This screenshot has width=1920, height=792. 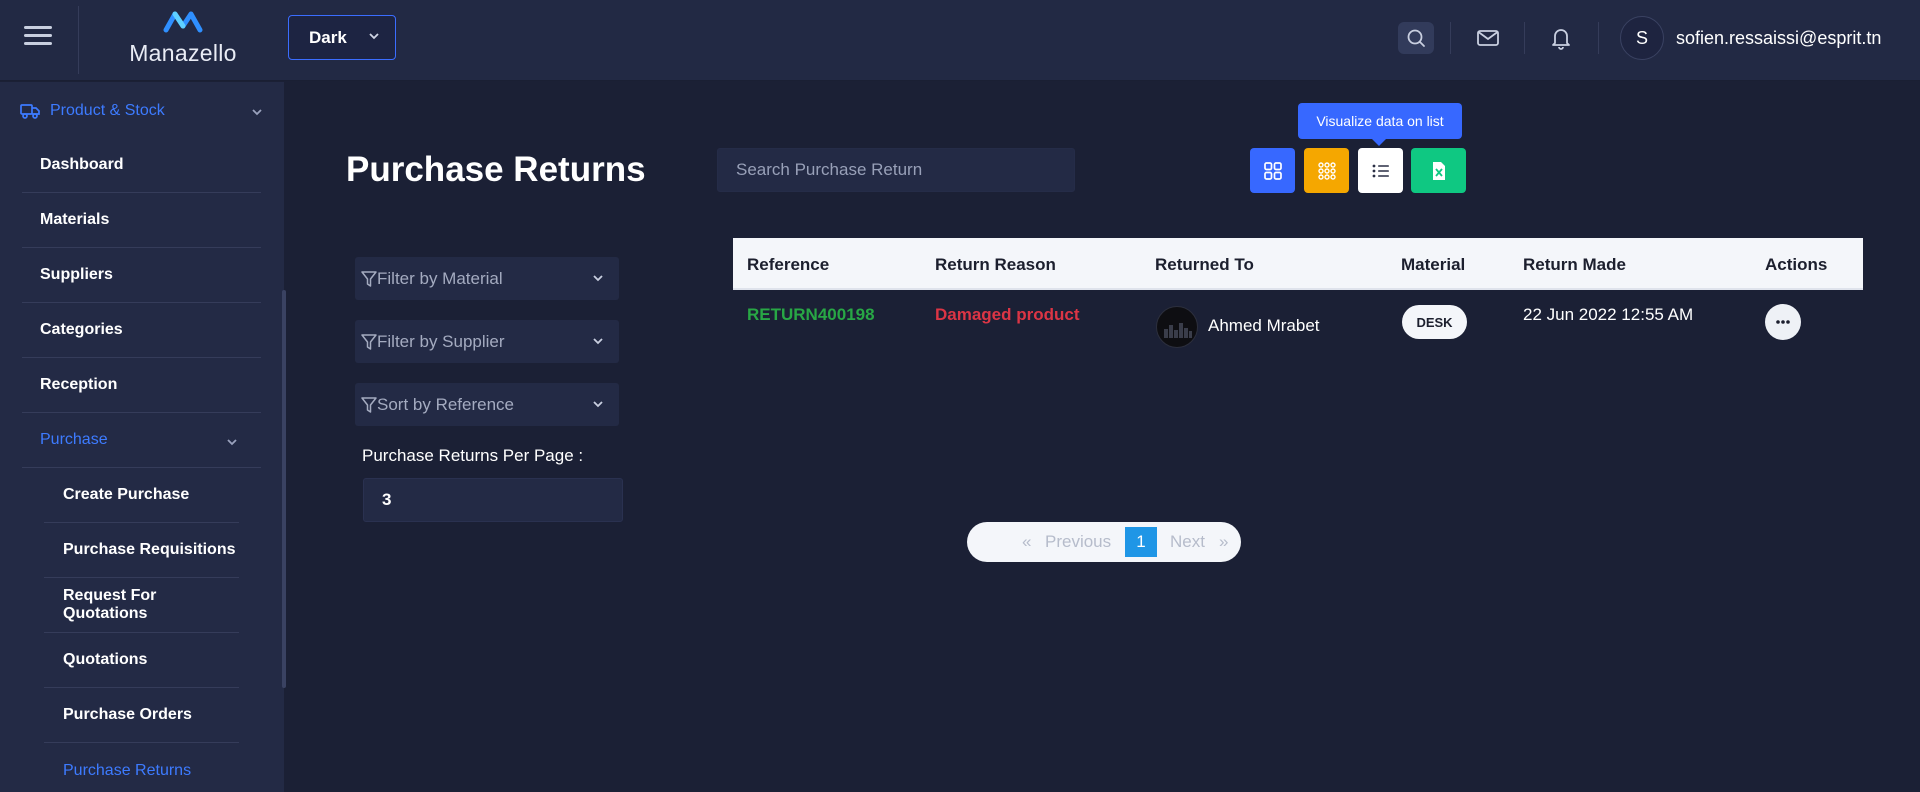 What do you see at coordinates (1264, 325) in the screenshot?
I see `cell-returned-to: Ahmed Mrabet` at bounding box center [1264, 325].